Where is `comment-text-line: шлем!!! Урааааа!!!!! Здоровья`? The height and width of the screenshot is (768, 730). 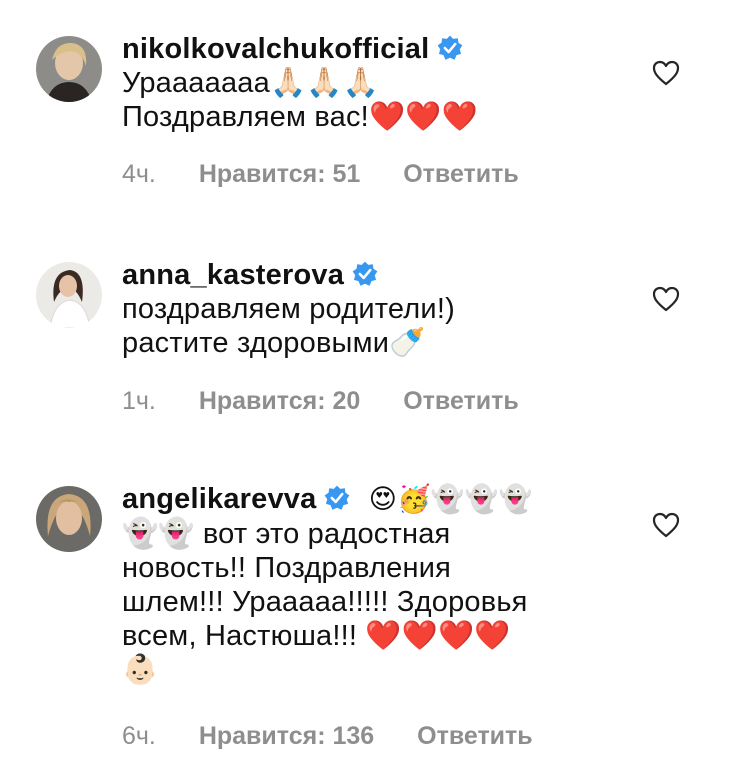 comment-text-line: шлем!!! Урааааа!!!!! Здоровья is located at coordinates (325, 602).